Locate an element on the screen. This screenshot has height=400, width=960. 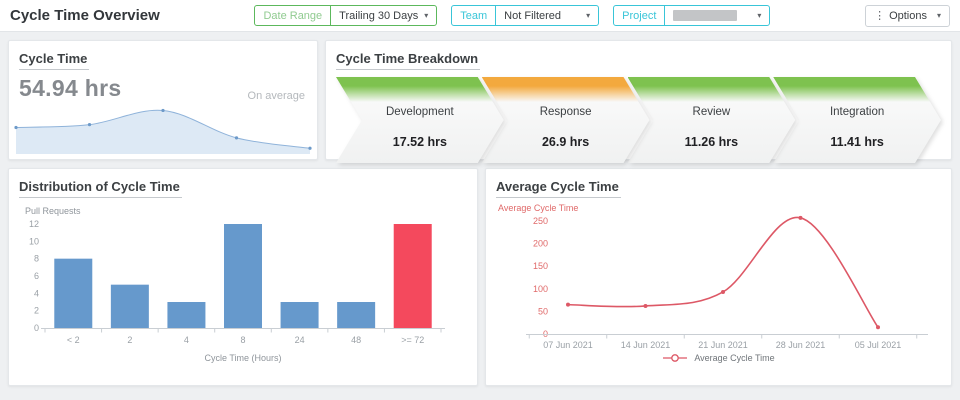
breakdown-stage-integration: Integration 11.41 hrs is located at coordinates (857, 120).